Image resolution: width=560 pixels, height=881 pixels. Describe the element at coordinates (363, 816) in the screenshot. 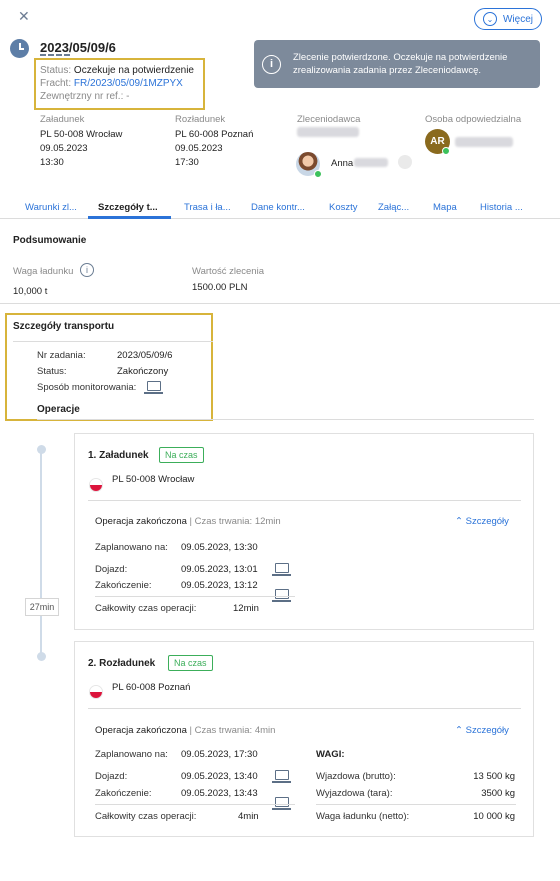

I see `net-weight-label: Waga ładunku (netto):` at that location.